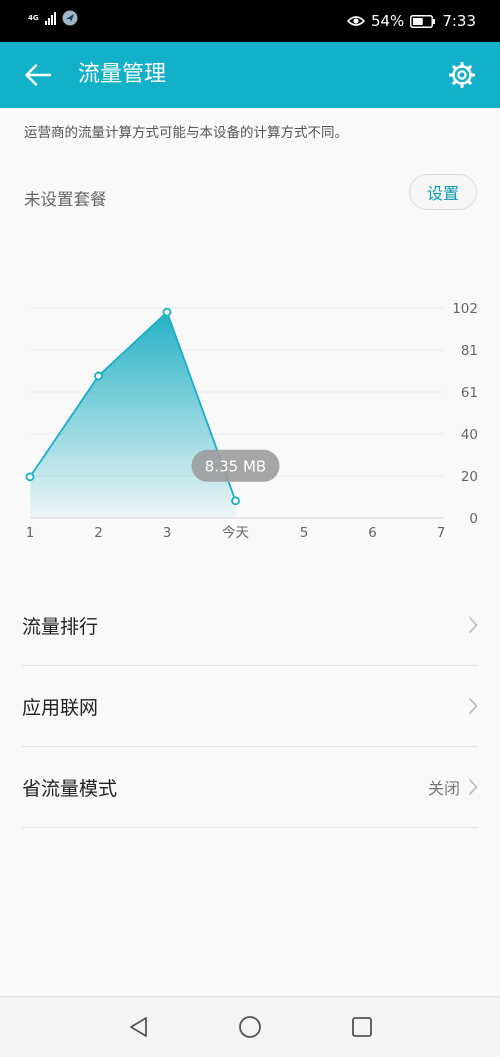 This screenshot has width=500, height=1057. I want to click on page-title: 流量管理, so click(122, 74).